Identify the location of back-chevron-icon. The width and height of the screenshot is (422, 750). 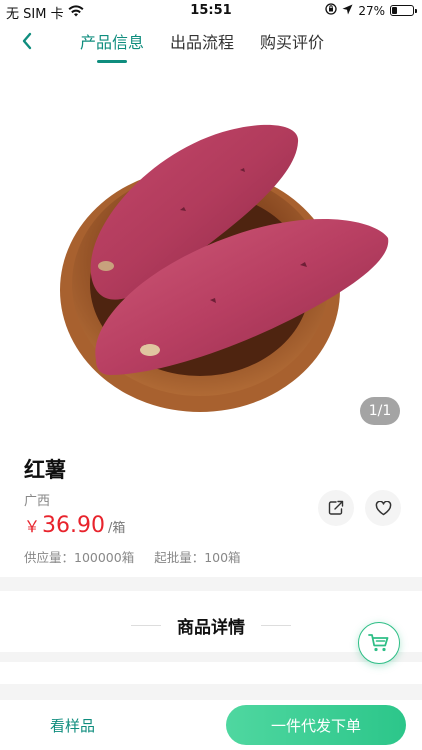
(27, 41).